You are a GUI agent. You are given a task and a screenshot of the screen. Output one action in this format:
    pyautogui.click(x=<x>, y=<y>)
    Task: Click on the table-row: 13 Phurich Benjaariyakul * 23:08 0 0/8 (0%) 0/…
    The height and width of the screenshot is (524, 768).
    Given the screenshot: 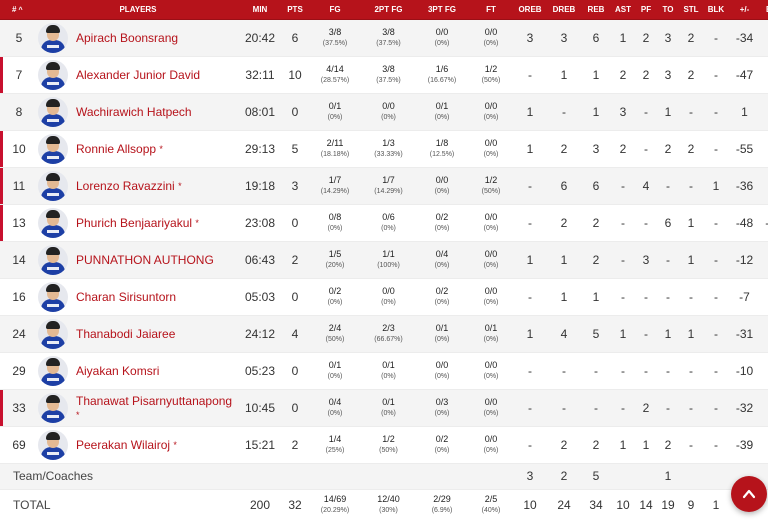 What is the action you would take?
    pyautogui.click(x=384, y=223)
    